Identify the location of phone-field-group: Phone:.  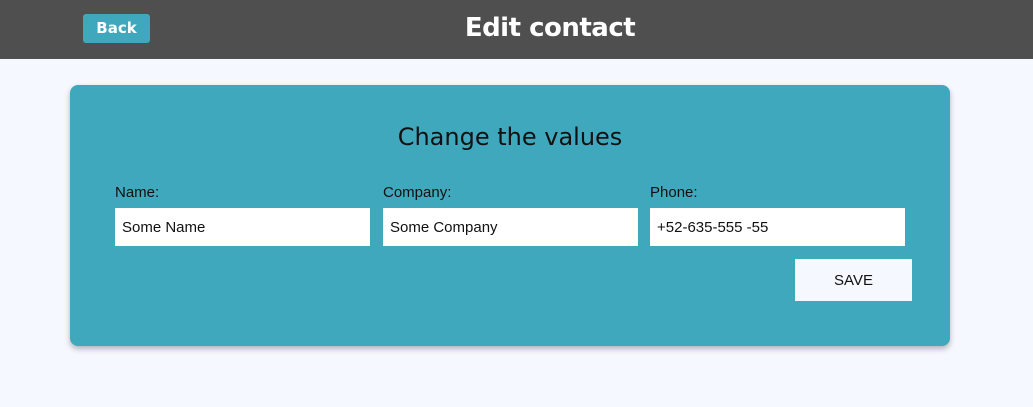
(777, 215).